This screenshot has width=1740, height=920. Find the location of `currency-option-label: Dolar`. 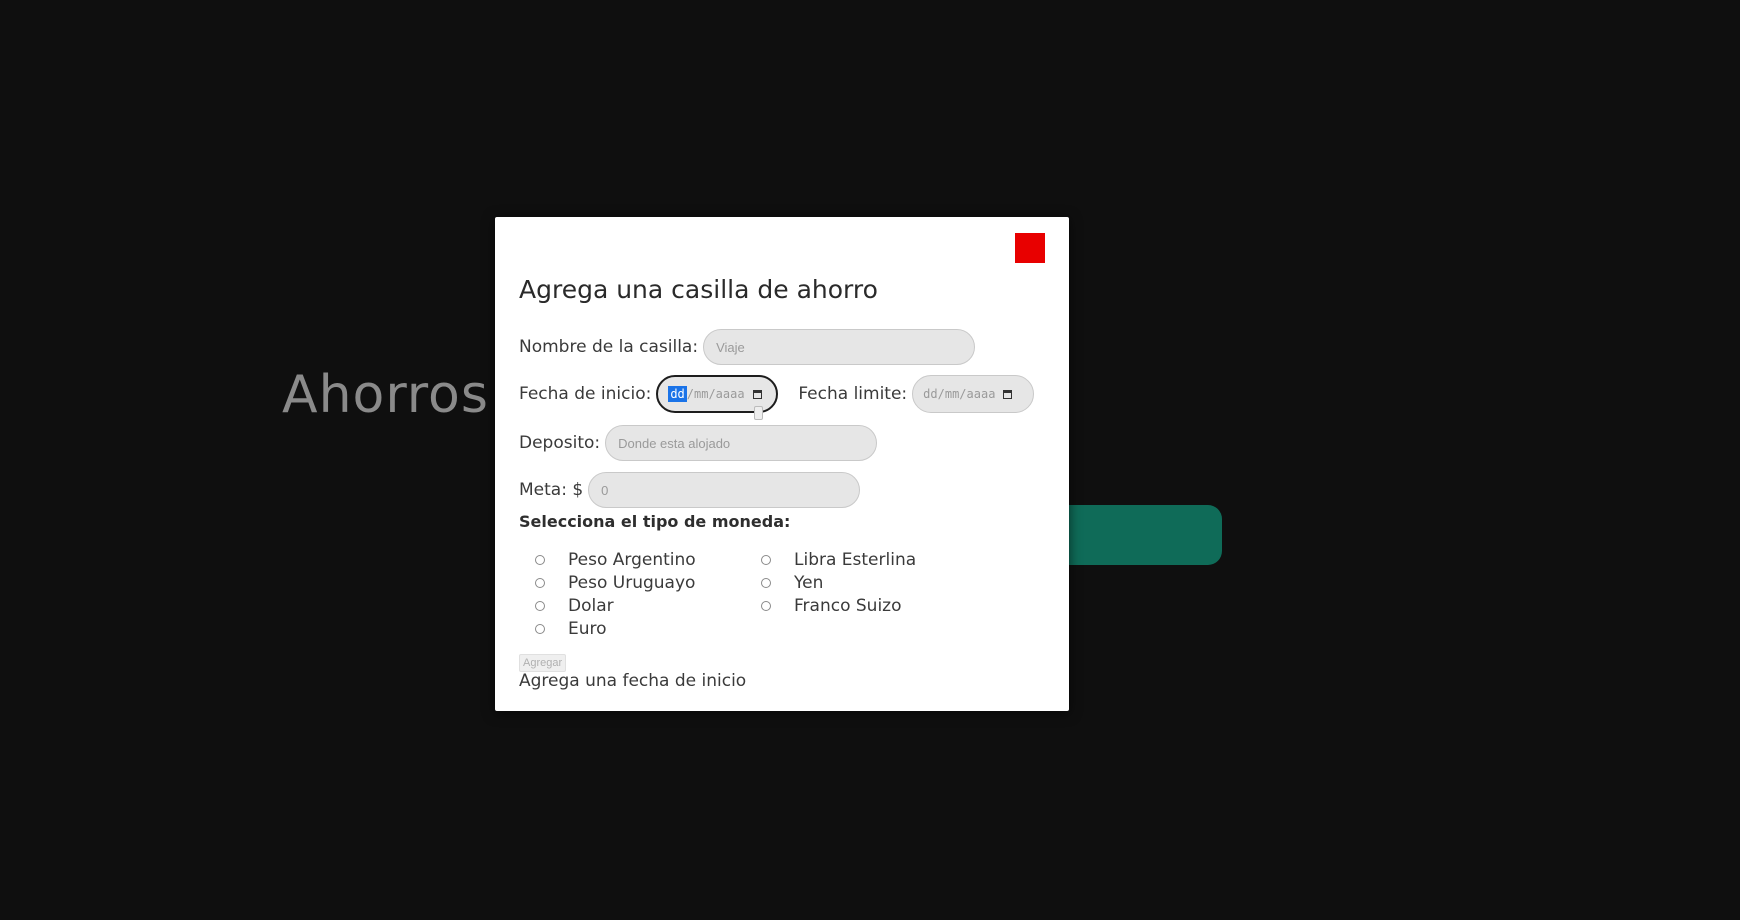

currency-option-label: Dolar is located at coordinates (591, 605).